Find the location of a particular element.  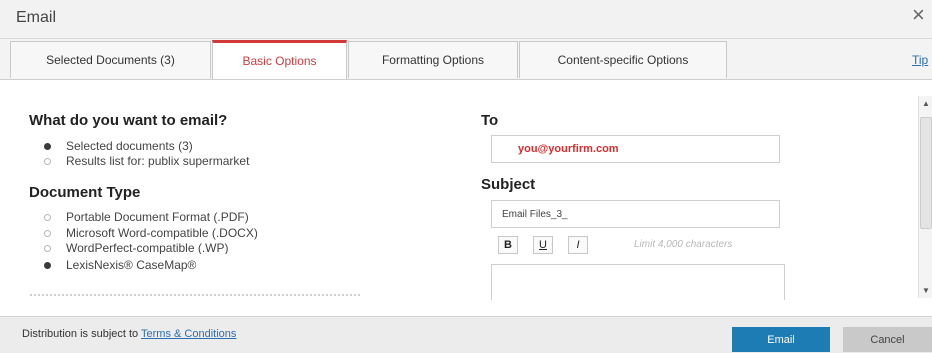

email-button: Email is located at coordinates (781, 339).